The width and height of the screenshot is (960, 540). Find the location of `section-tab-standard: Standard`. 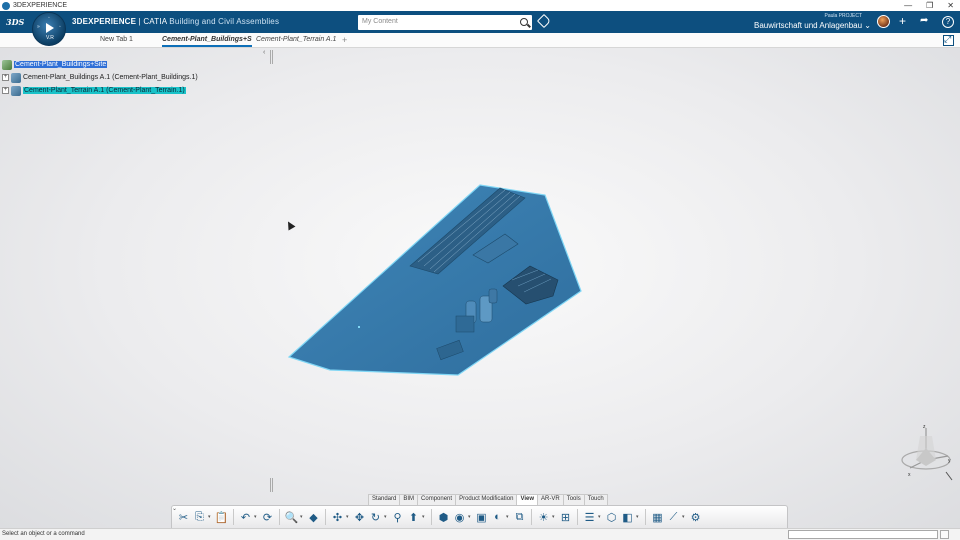

section-tab-standard: Standard is located at coordinates (384, 499).